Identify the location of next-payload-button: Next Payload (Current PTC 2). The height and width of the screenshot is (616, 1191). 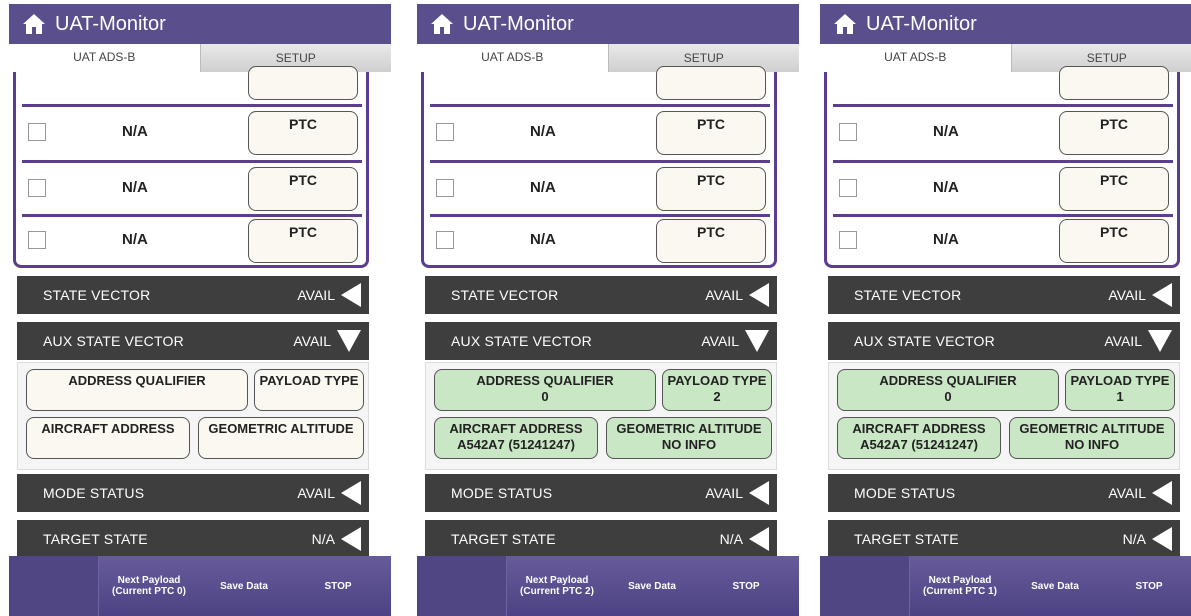
(557, 586).